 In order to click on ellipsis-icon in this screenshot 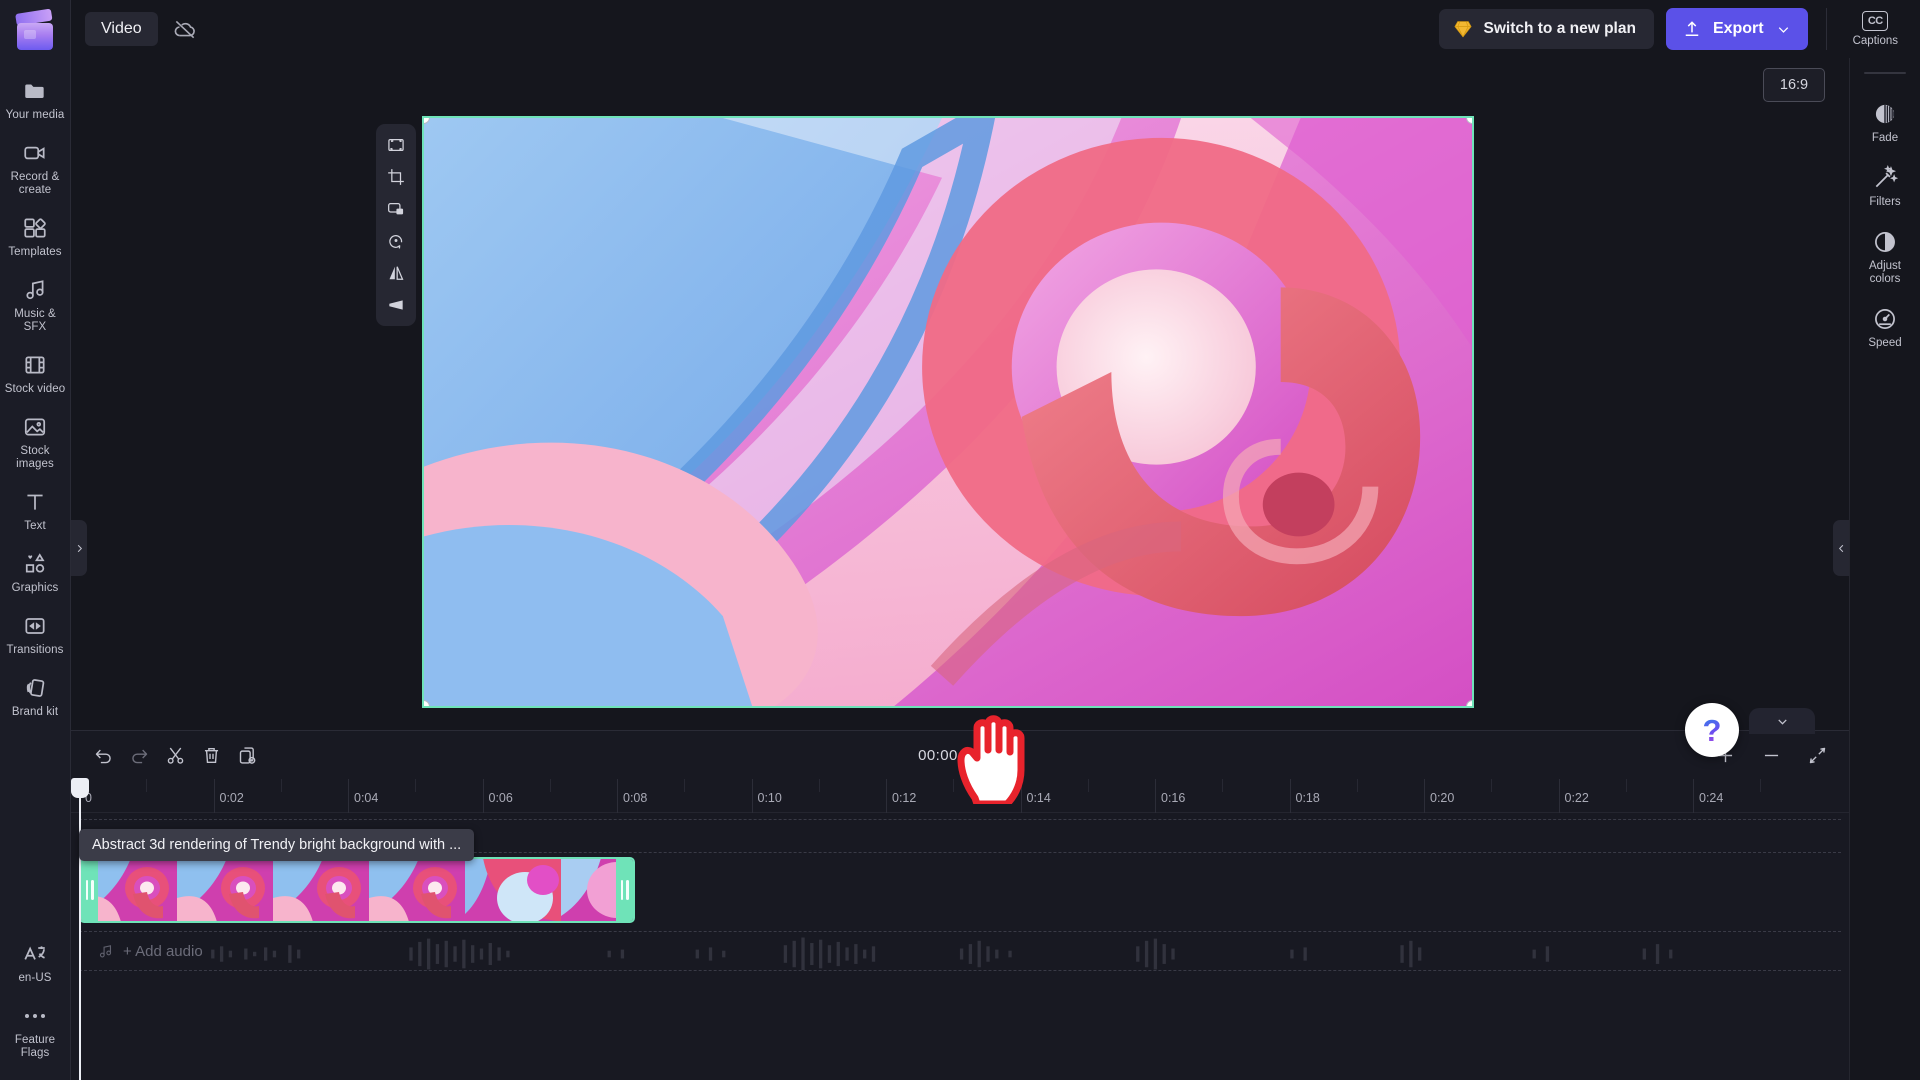, I will do `click(35, 1016)`.